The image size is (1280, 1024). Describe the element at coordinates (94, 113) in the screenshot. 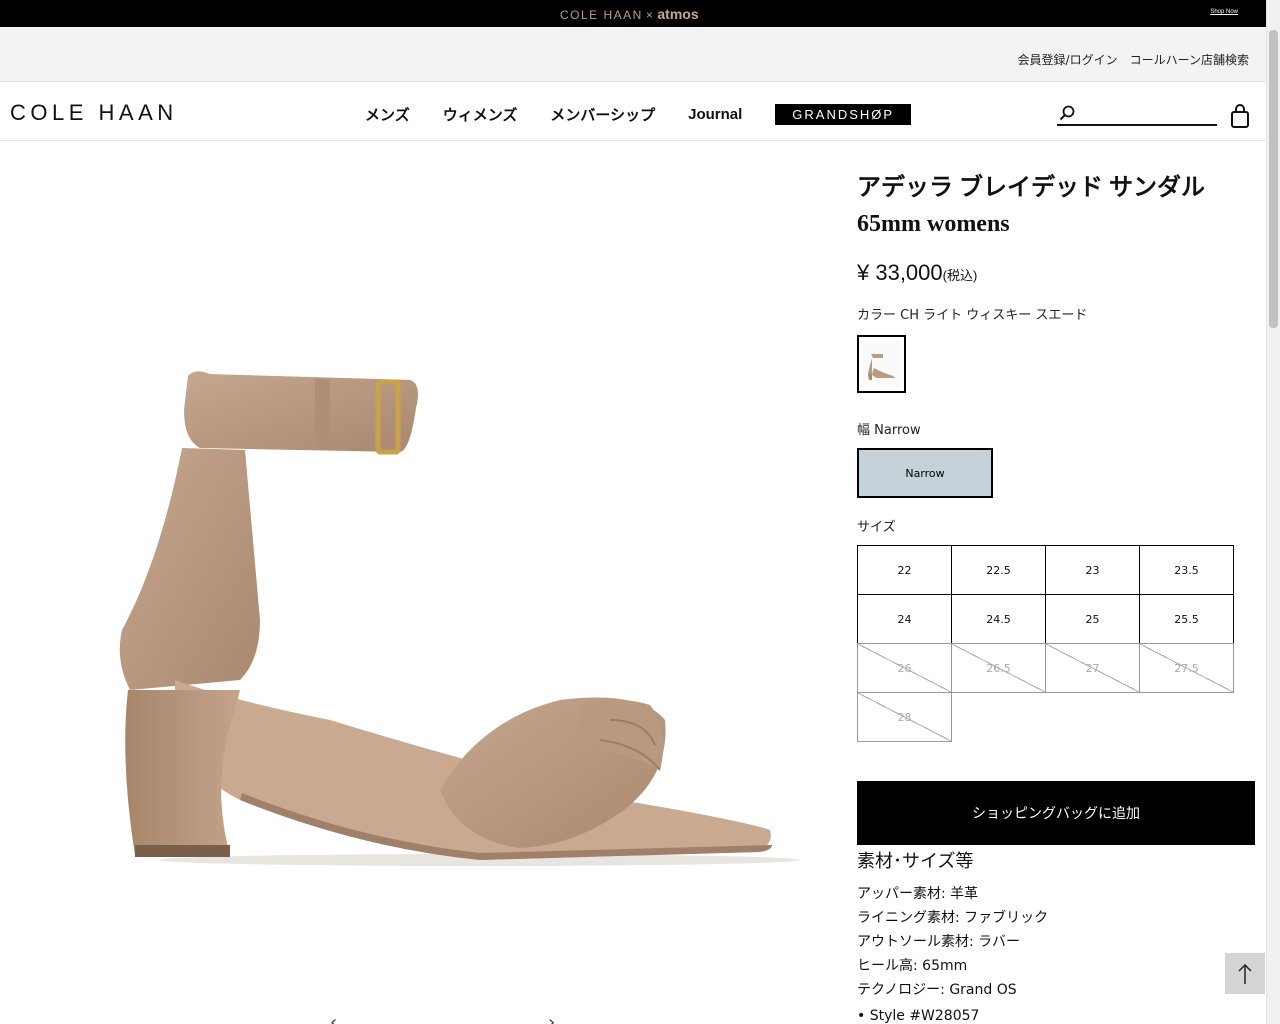

I see `site-logo: COLE HAAN` at that location.